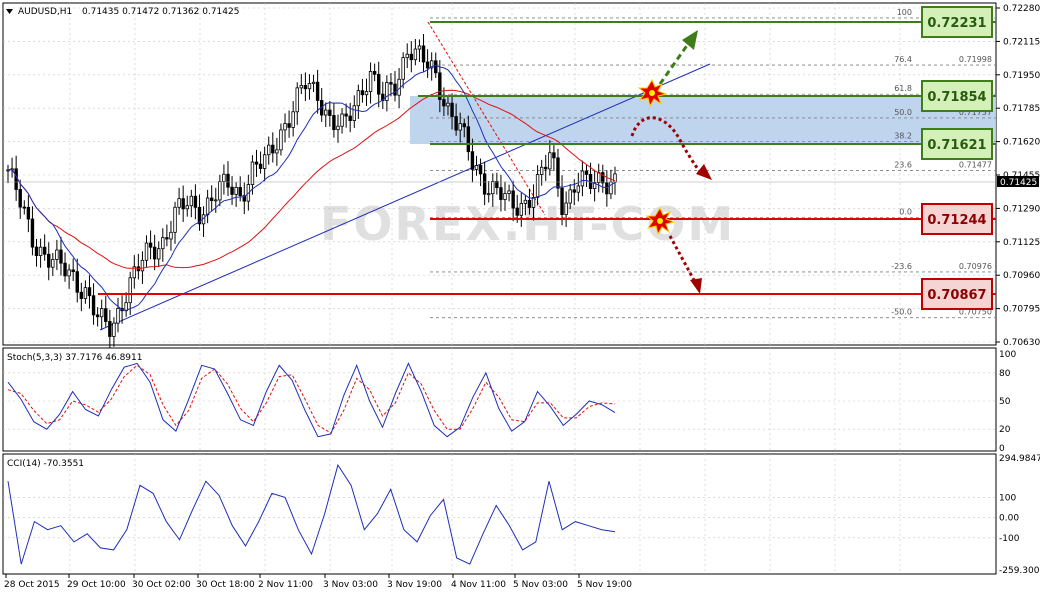 The width and height of the screenshot is (1040, 593). What do you see at coordinates (1021, 243) in the screenshot?
I see `price-tick-label: 0.71125` at bounding box center [1021, 243].